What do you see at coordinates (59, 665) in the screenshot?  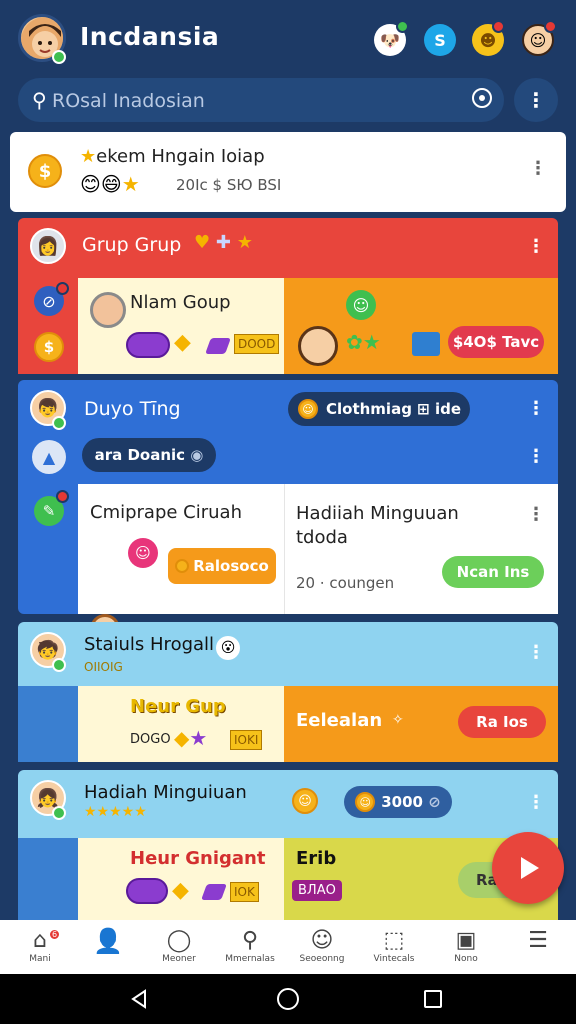 I see `status-online-dot` at bounding box center [59, 665].